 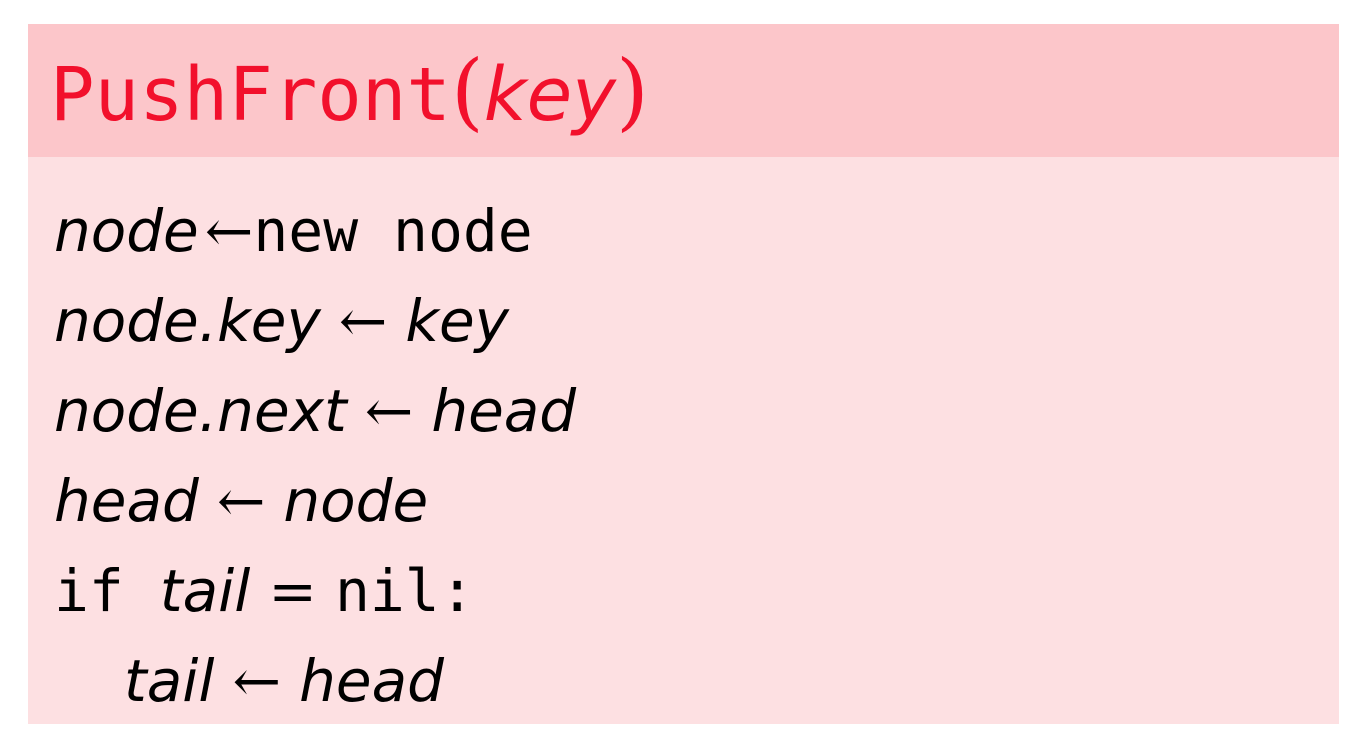 I want to click on if-keyword: if, so click(x=89, y=591).